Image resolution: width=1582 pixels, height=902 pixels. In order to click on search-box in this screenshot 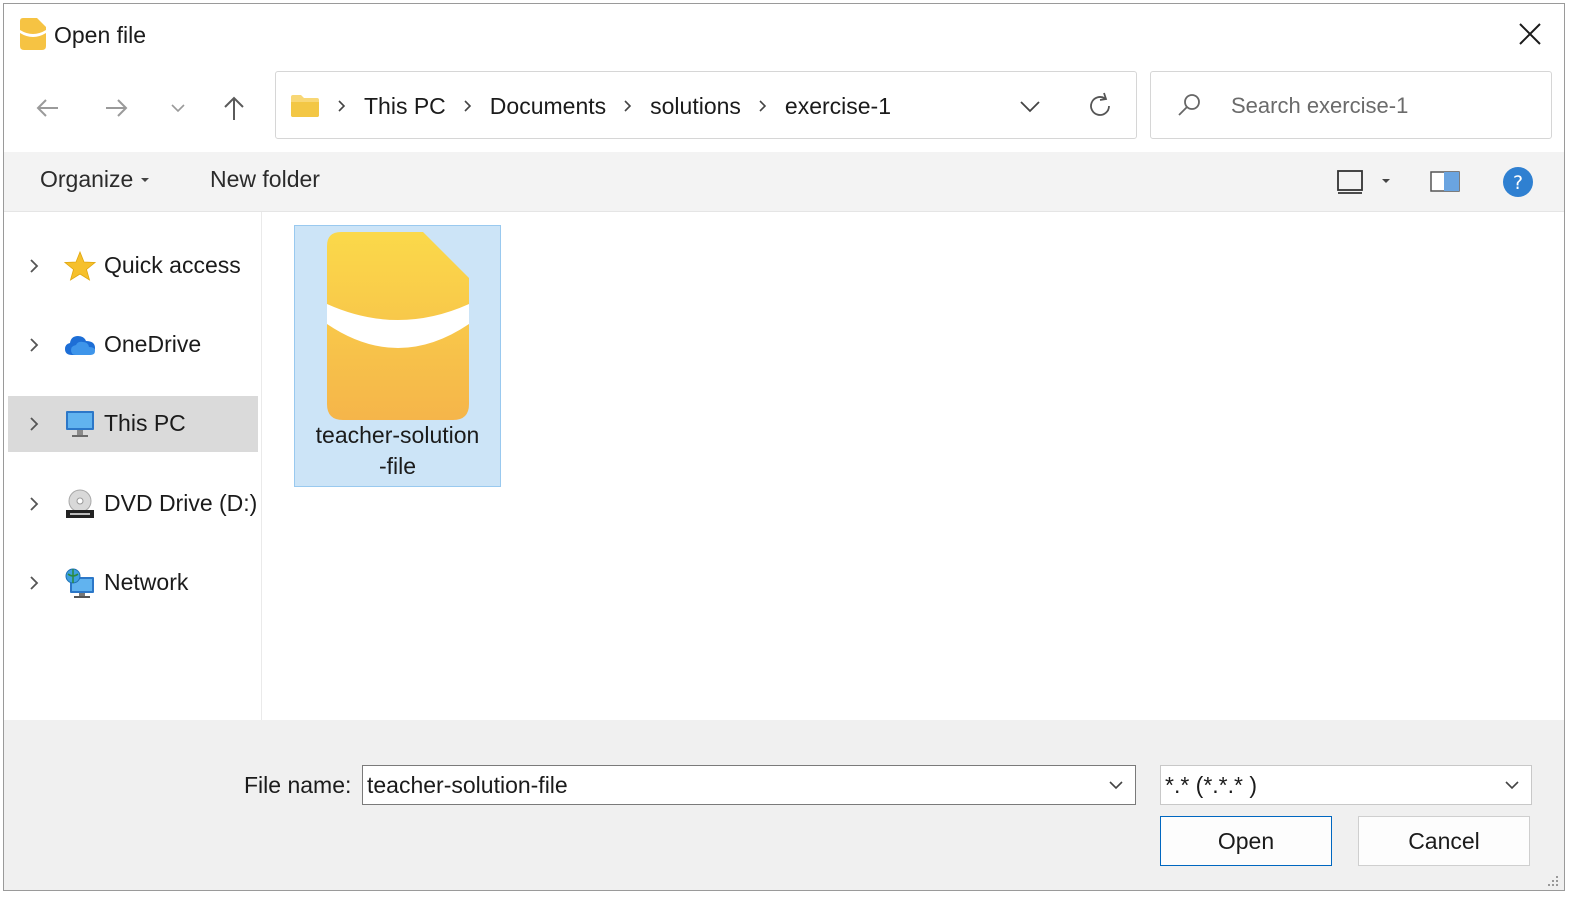, I will do `click(1351, 105)`.